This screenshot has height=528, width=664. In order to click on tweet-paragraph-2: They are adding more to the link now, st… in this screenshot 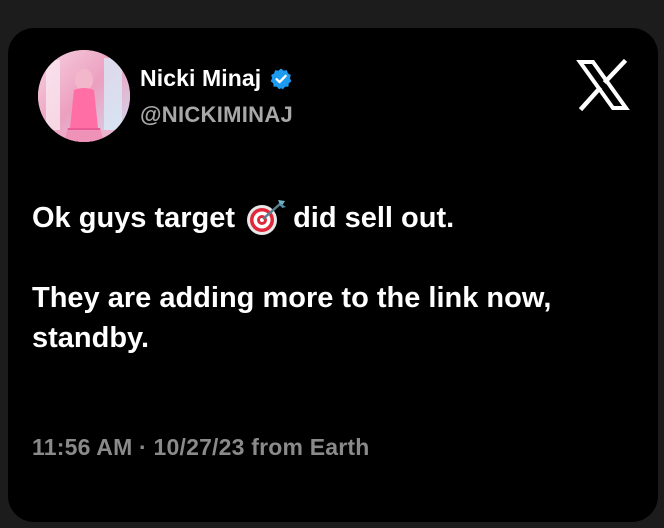, I will do `click(292, 318)`.